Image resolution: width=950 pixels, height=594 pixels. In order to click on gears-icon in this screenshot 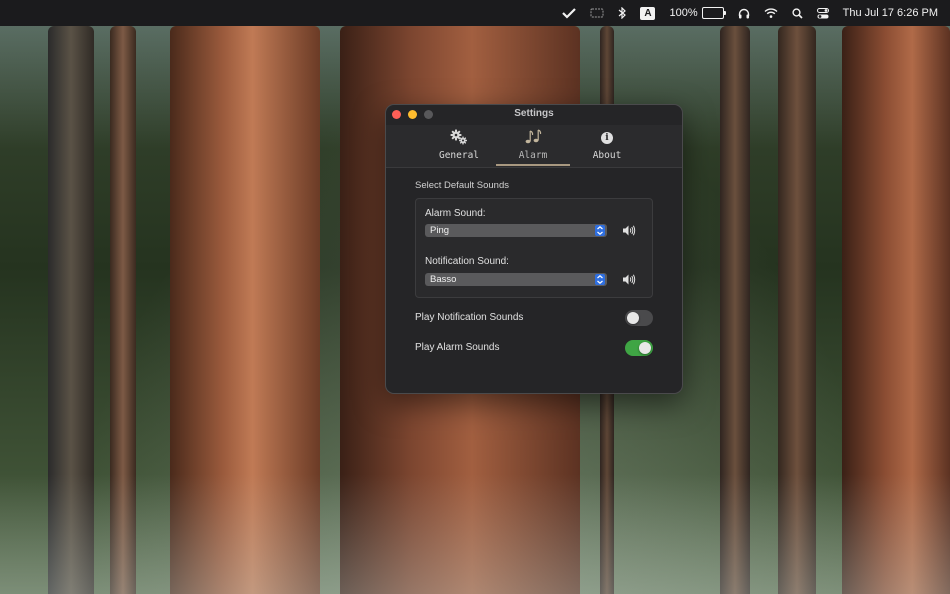, I will do `click(459, 138)`.